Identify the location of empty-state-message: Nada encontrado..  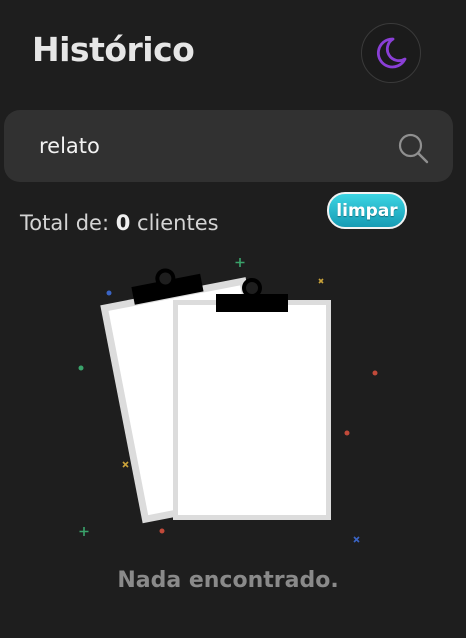
(228, 580).